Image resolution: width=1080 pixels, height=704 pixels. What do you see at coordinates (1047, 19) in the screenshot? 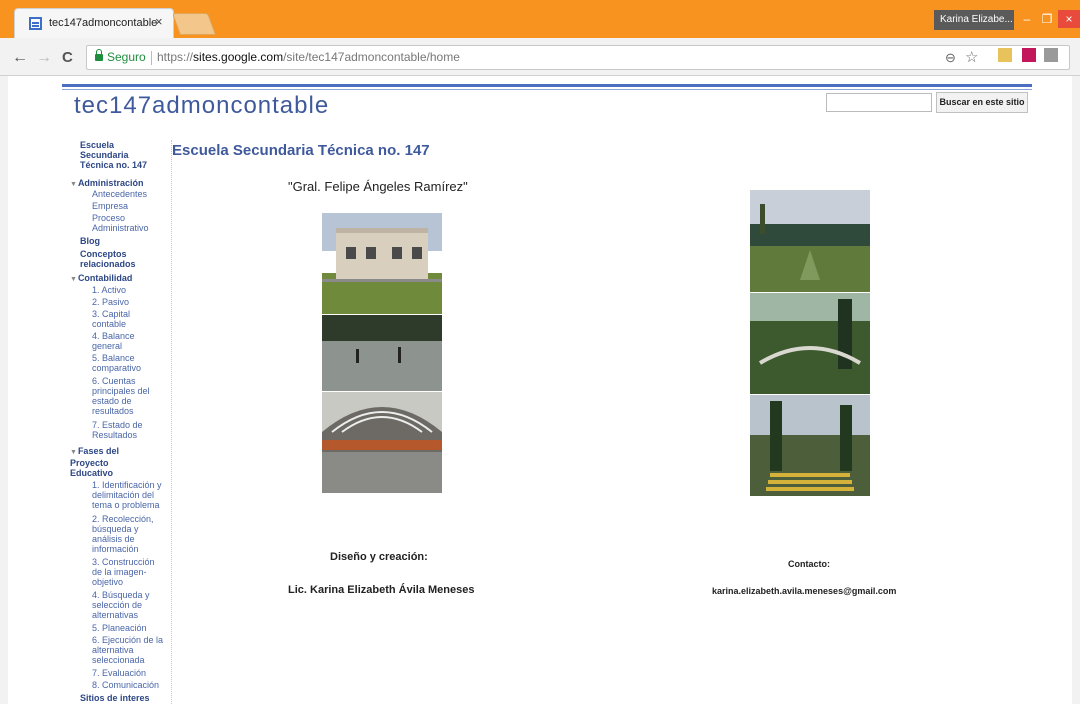
I see `maximize-button: ❐` at bounding box center [1047, 19].